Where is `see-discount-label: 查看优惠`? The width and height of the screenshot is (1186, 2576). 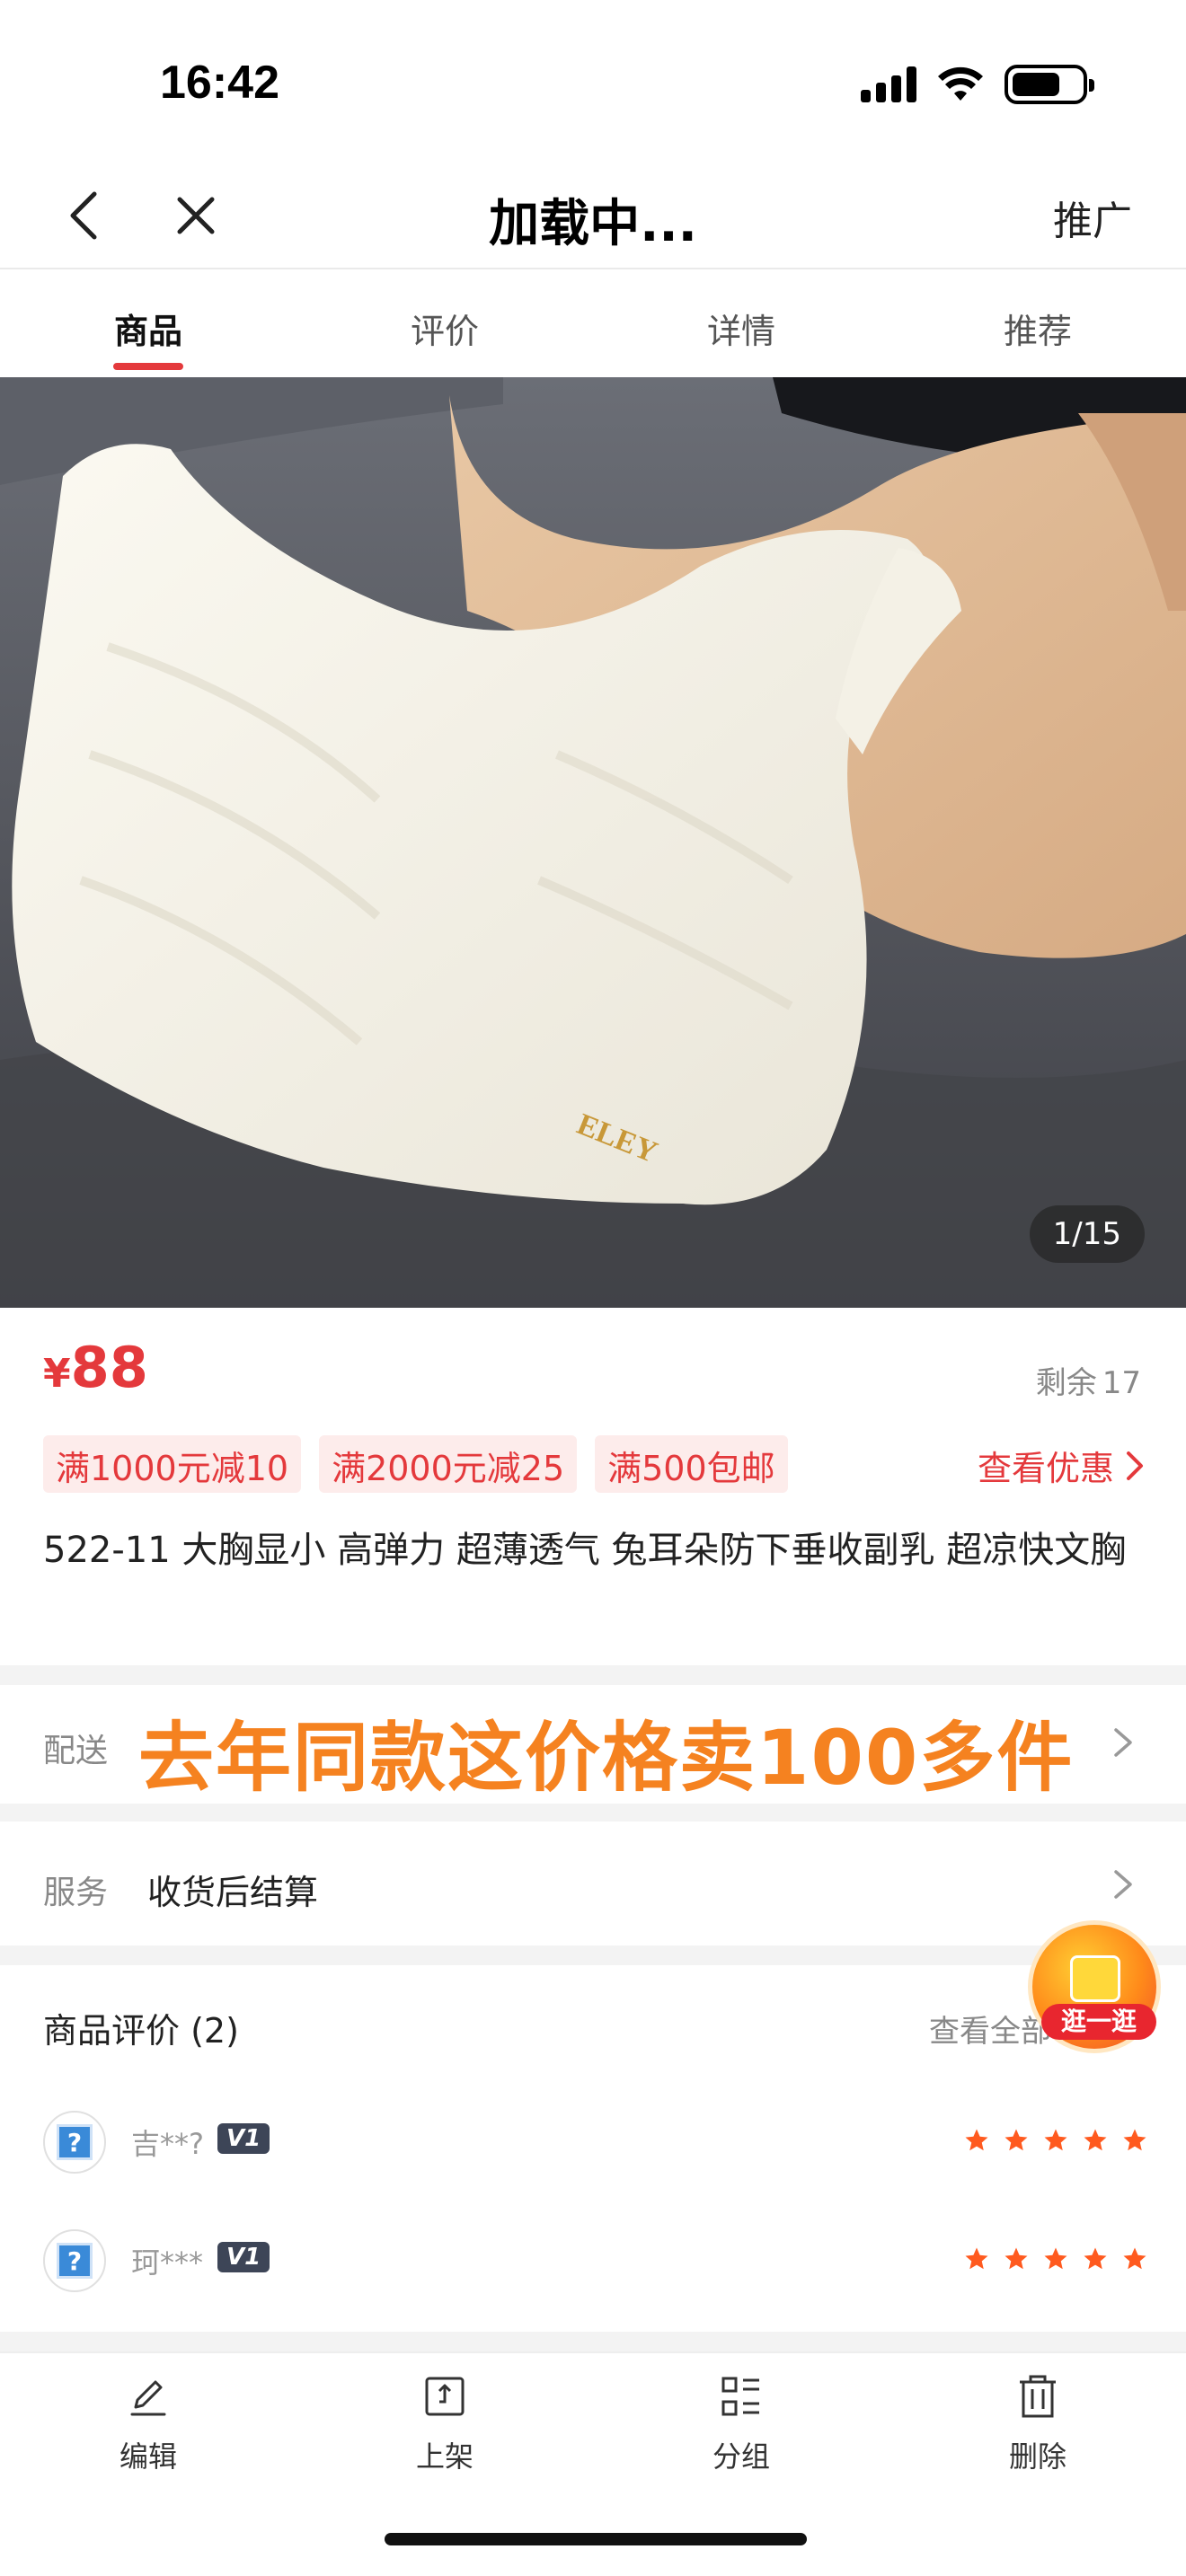
see-discount-label: 查看优惠 is located at coordinates (1045, 1468).